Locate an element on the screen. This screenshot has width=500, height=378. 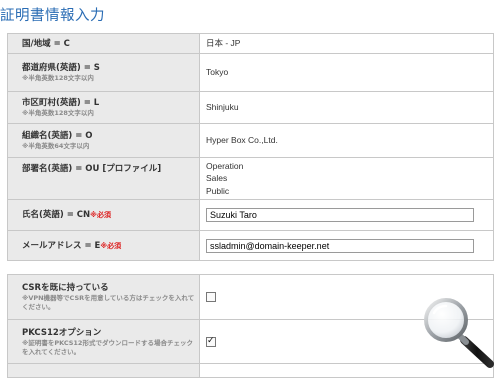
country-value: 日本 - JP is located at coordinates (223, 43).